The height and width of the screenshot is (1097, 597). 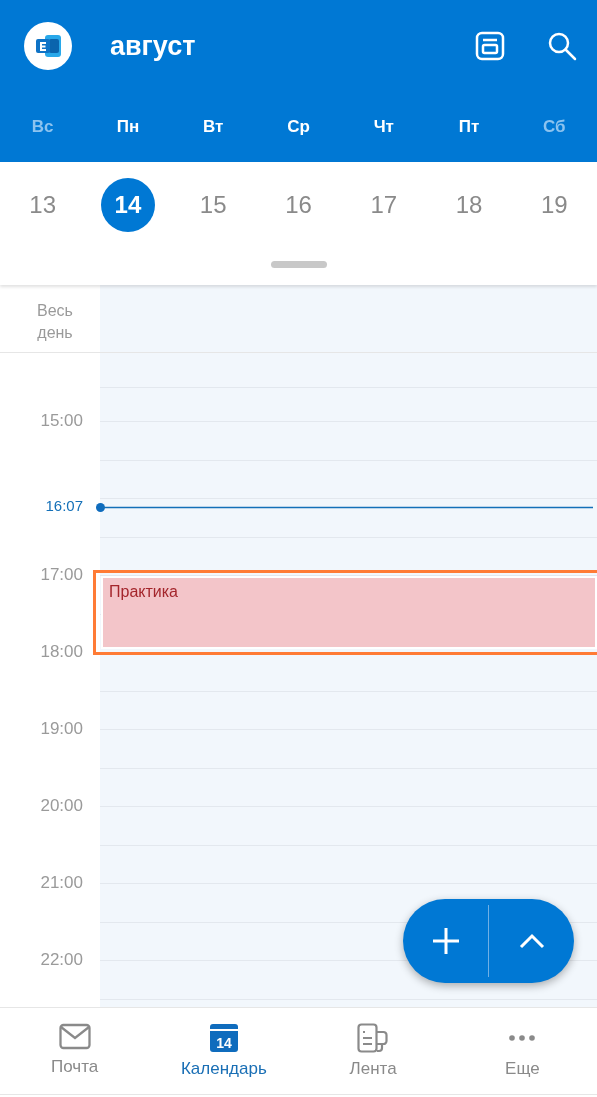 What do you see at coordinates (522, 1038) in the screenshot?
I see `more-icon` at bounding box center [522, 1038].